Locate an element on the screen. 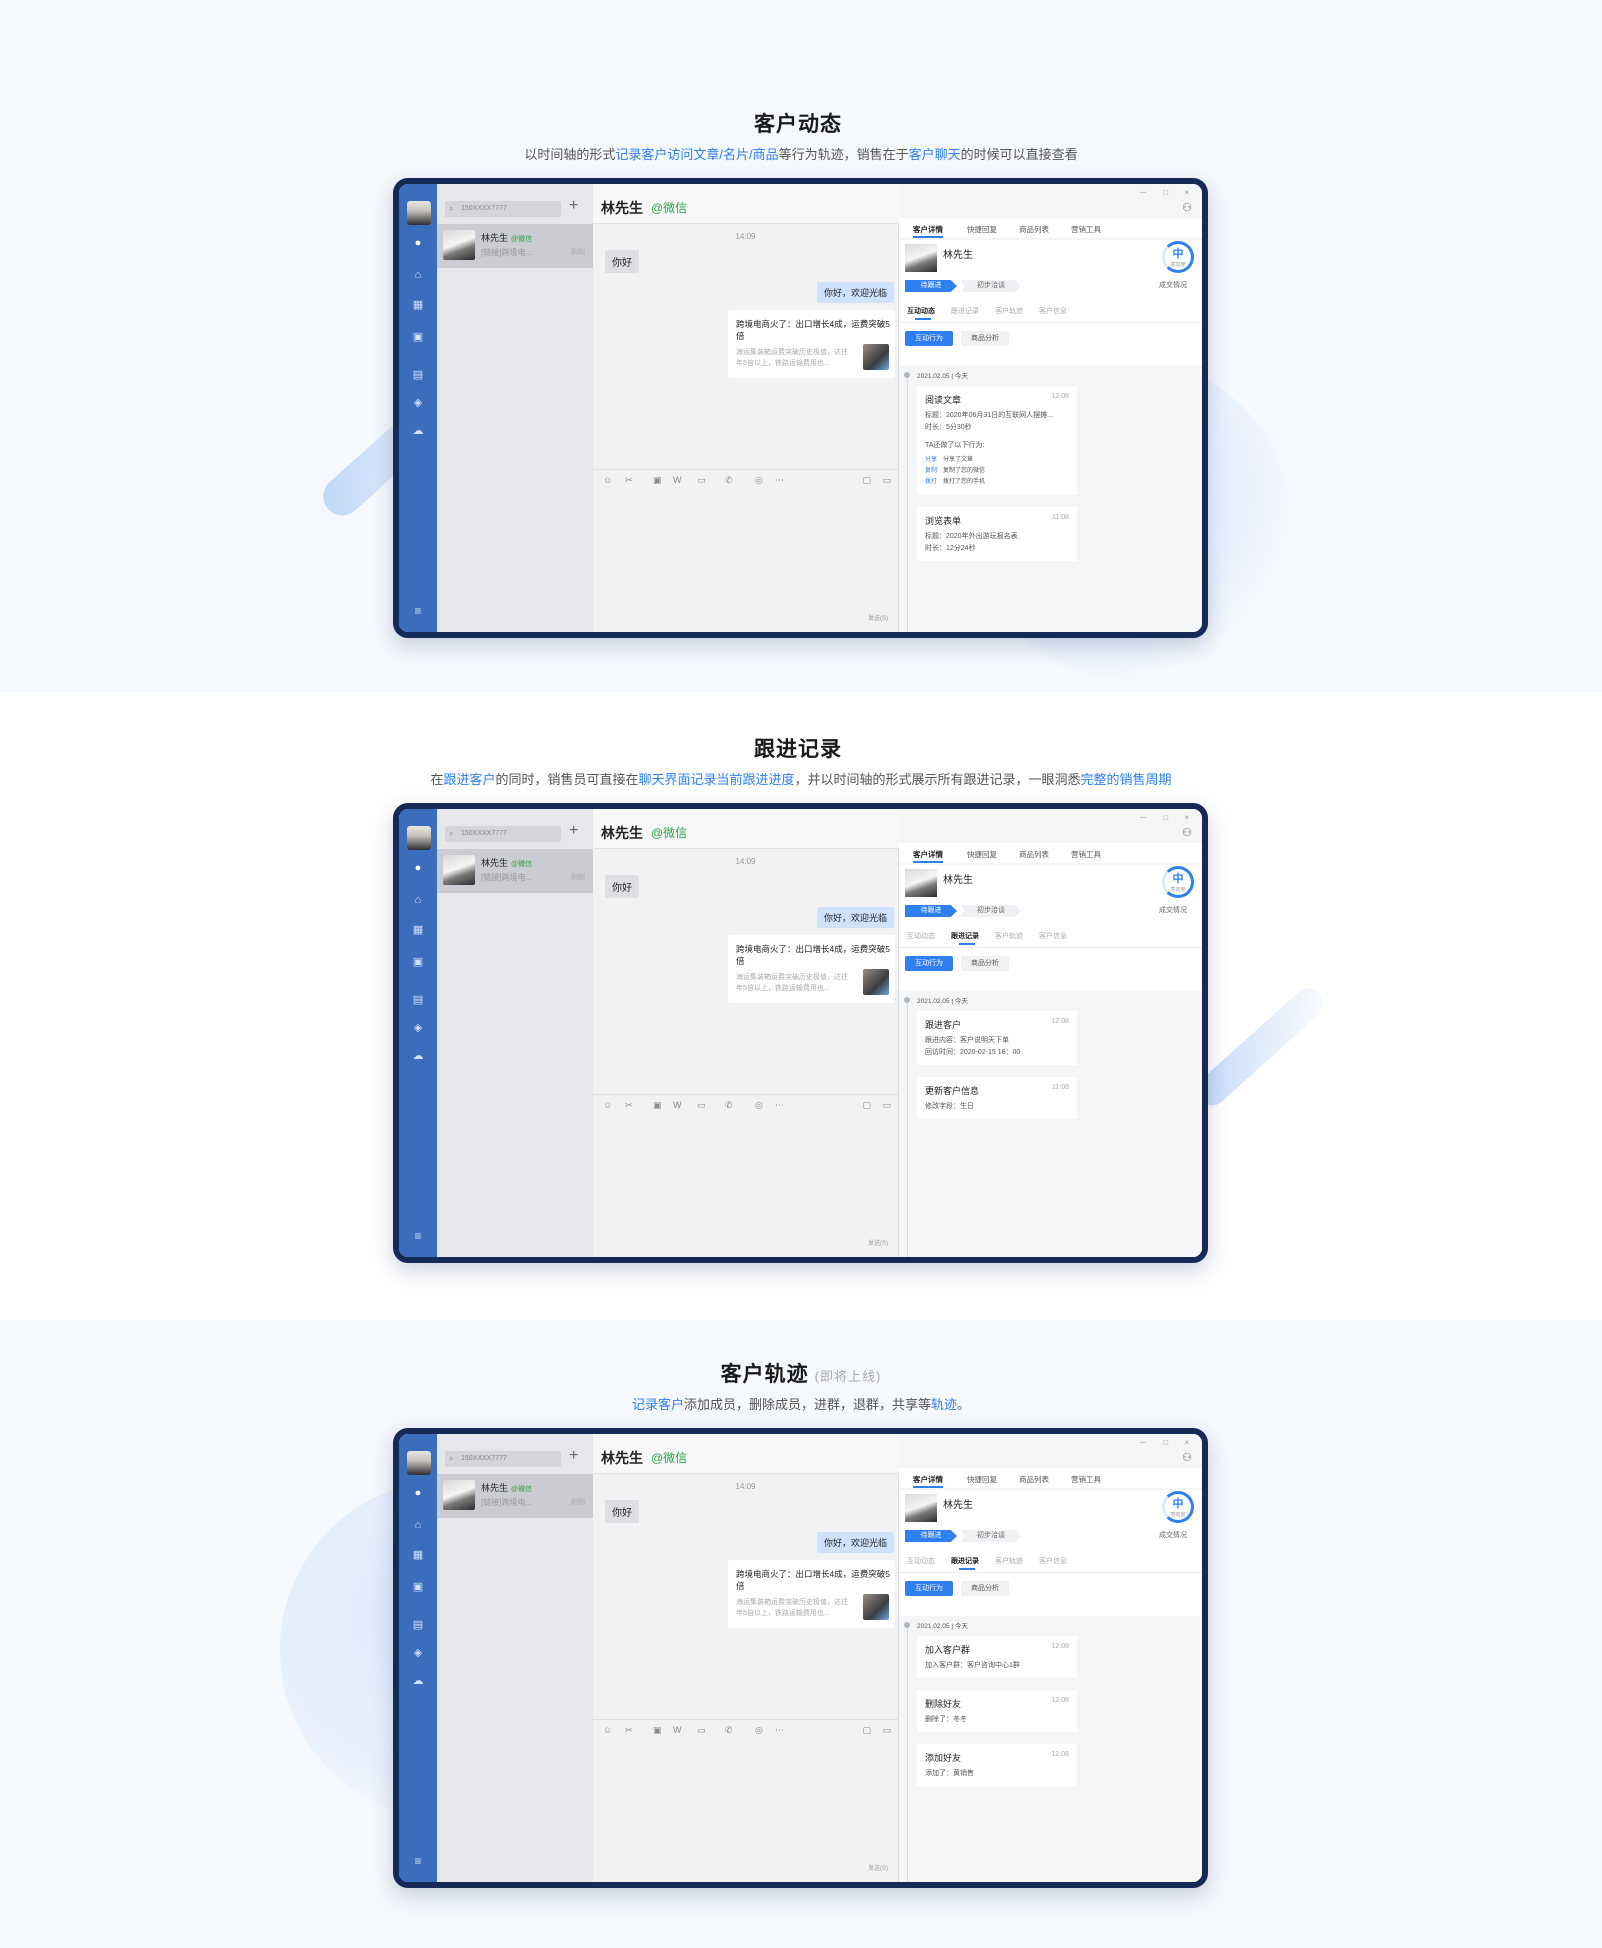 This screenshot has height=1948, width=1602. shield-icon: ◎ is located at coordinates (759, 480).